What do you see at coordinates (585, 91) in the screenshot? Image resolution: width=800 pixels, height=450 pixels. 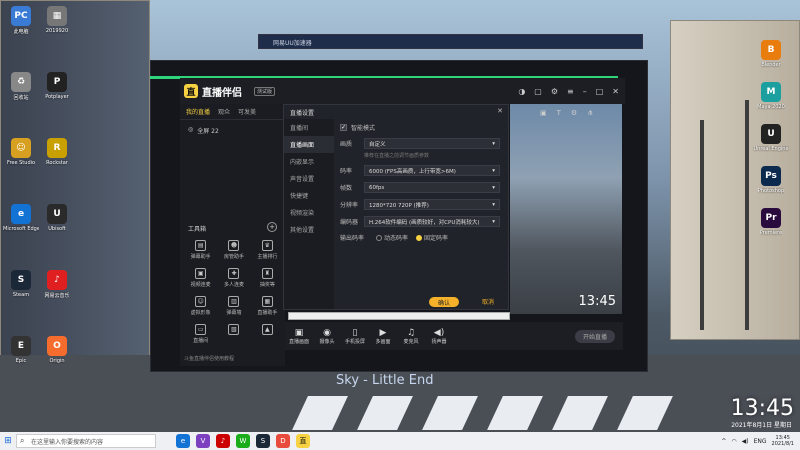 I see `minimize-icon: –` at bounding box center [585, 91].